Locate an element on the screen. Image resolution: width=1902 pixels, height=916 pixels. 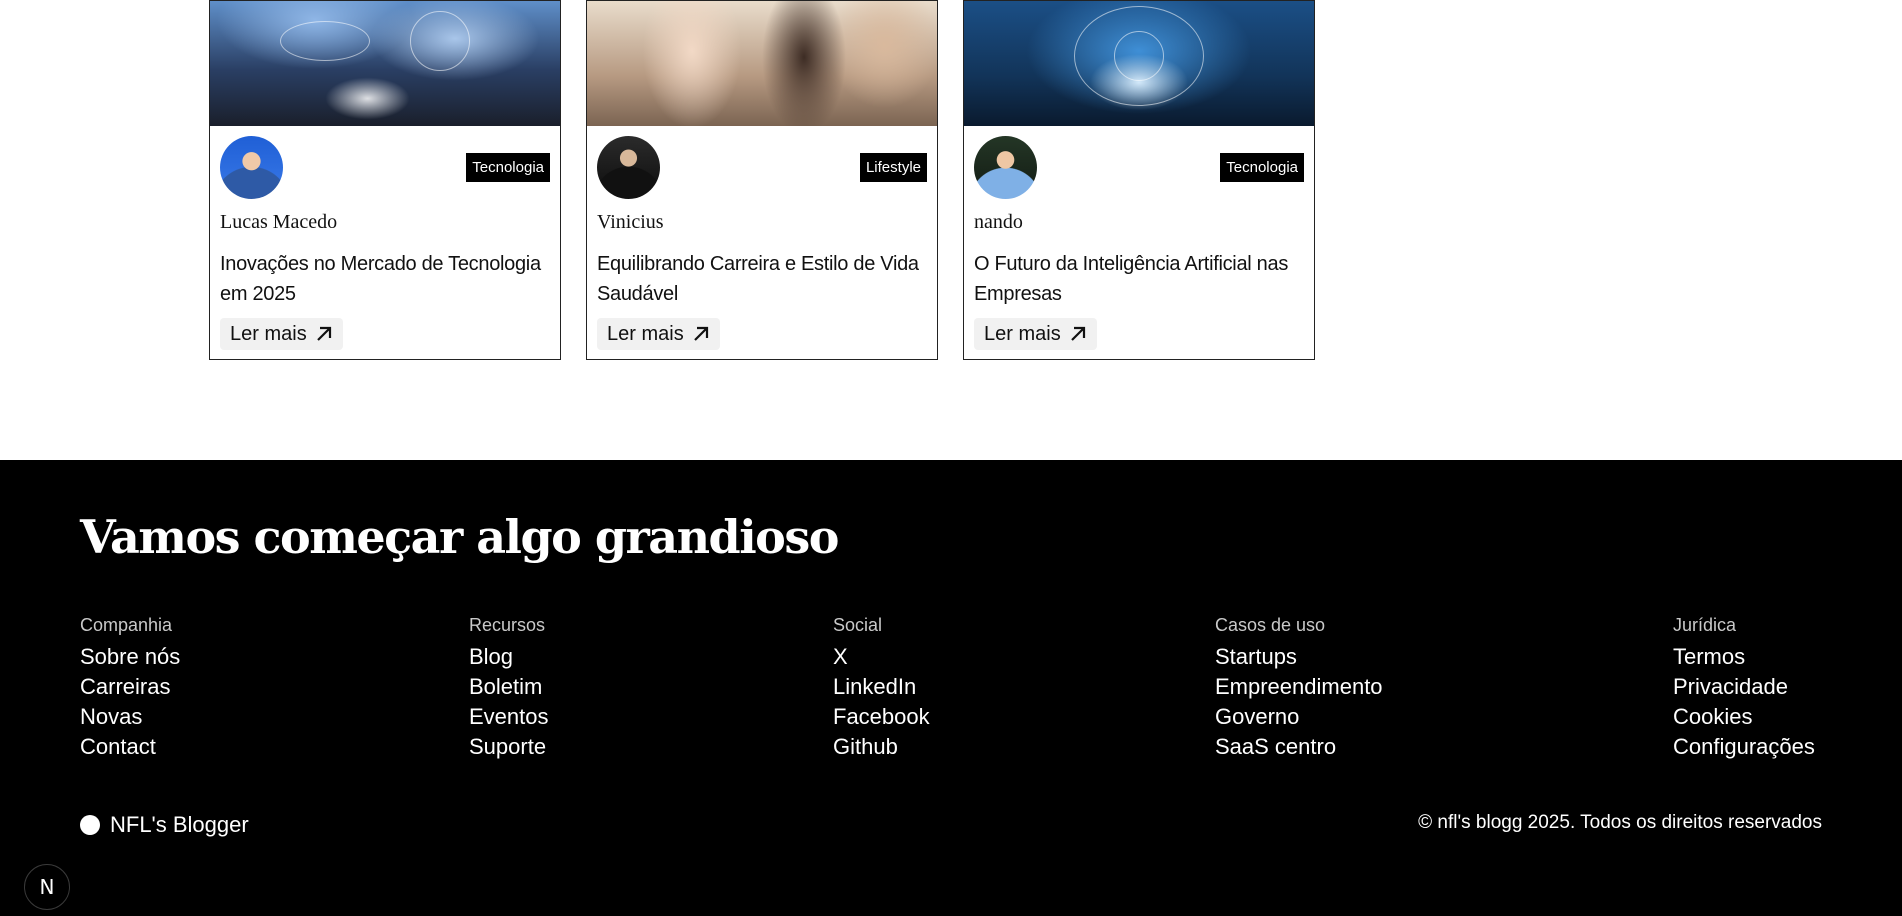
footer-link-novas: Novas is located at coordinates (130, 717).